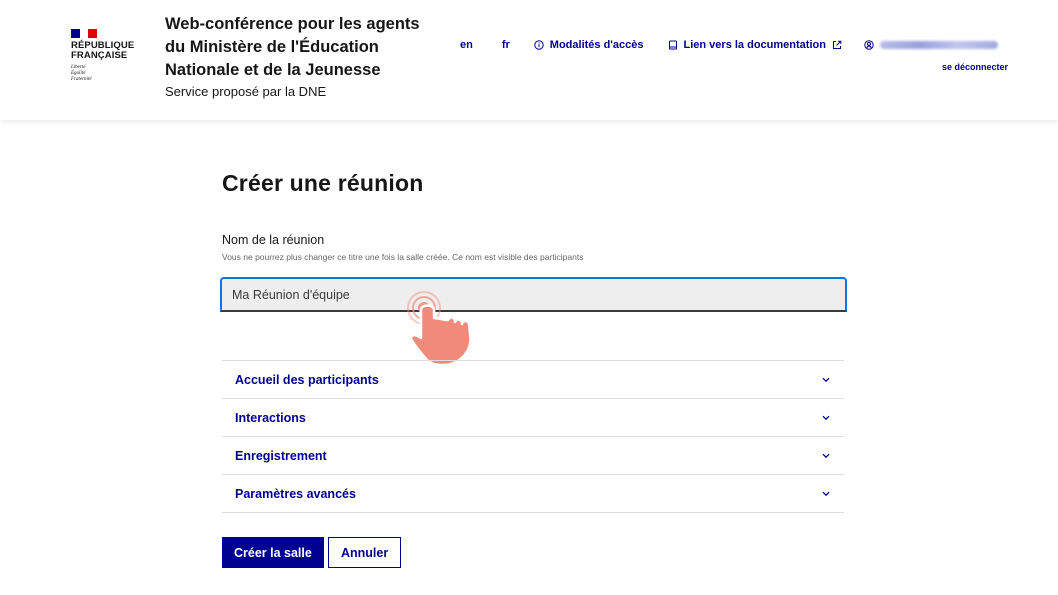  Describe the element at coordinates (837, 44) in the screenshot. I see `external-link-icon` at that location.